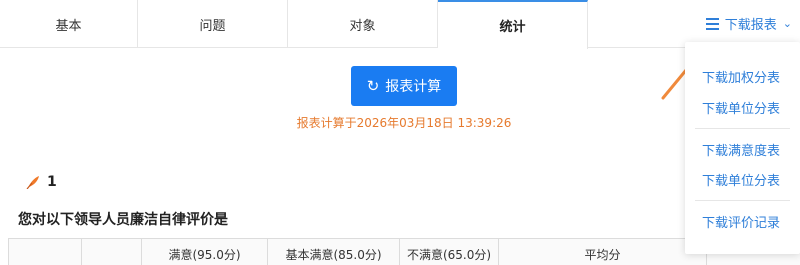 This screenshot has height=265, width=800. Describe the element at coordinates (787, 23) in the screenshot. I see `chevron-down-icon: ⌄` at that location.